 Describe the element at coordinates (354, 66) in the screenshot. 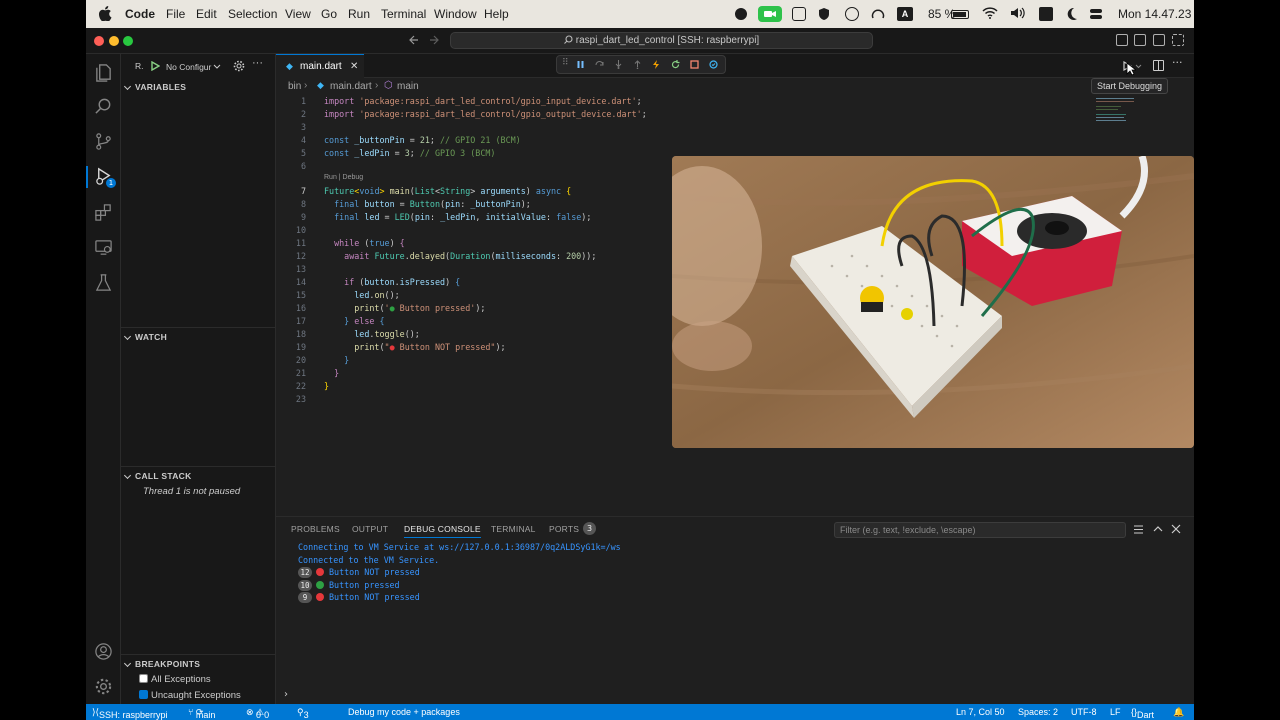

I see `close-tab-icon: ✕` at that location.